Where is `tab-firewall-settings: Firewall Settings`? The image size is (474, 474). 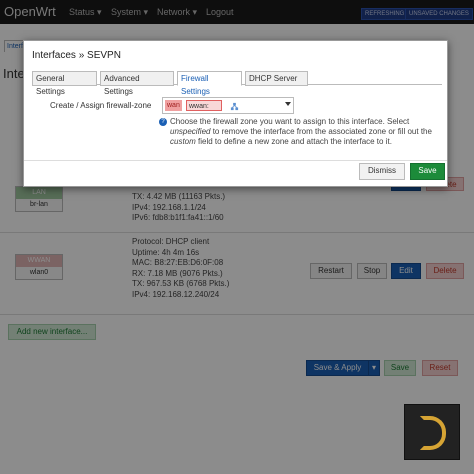 tab-firewall-settings: Firewall Settings is located at coordinates (209, 83).